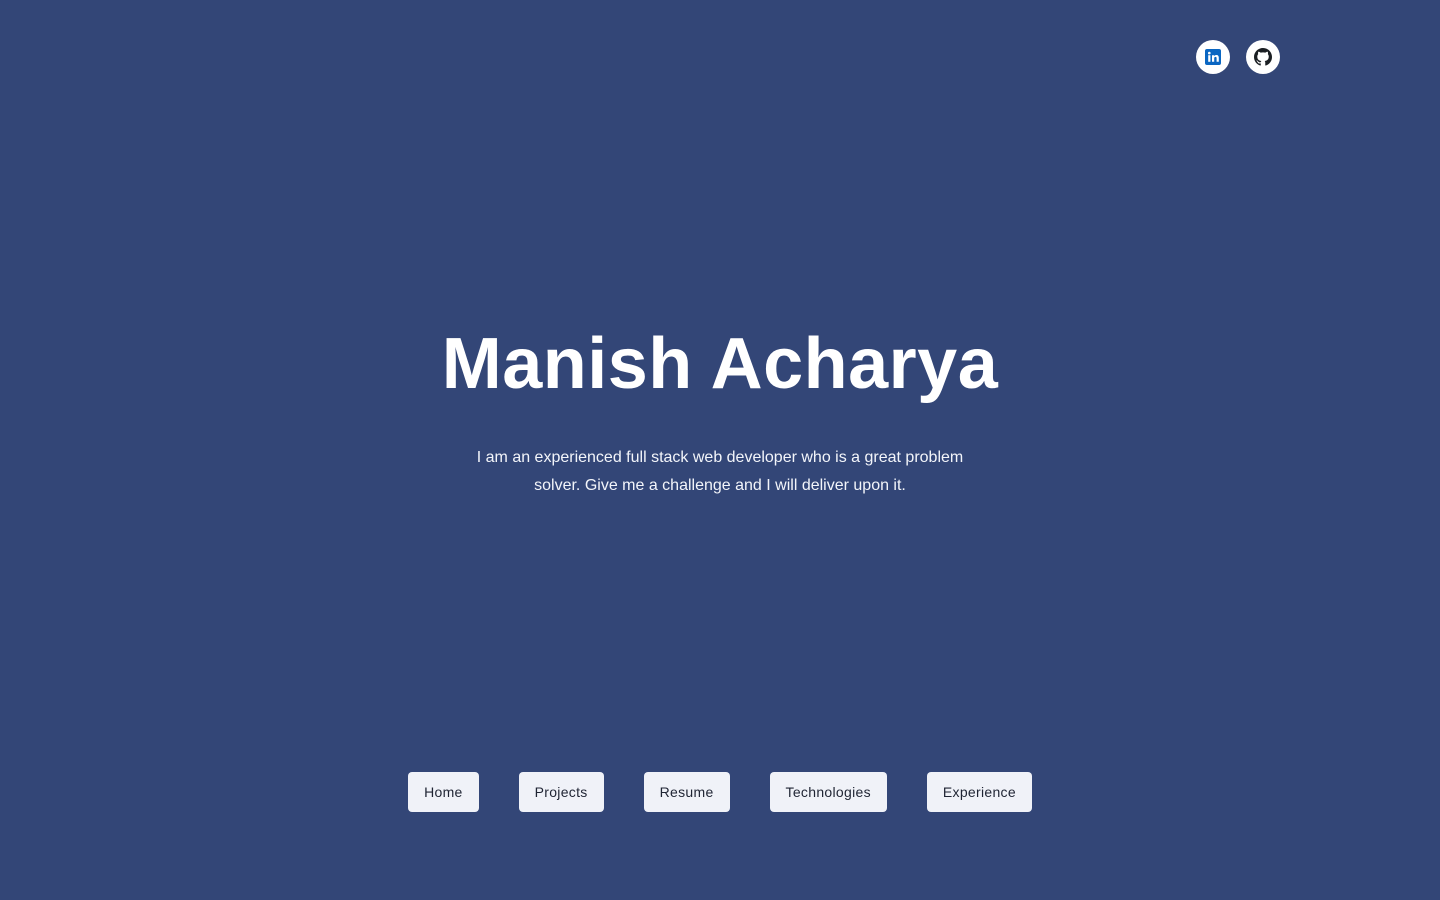 Image resolution: width=1440 pixels, height=900 pixels. I want to click on nav-technologies-button: Technologies, so click(828, 792).